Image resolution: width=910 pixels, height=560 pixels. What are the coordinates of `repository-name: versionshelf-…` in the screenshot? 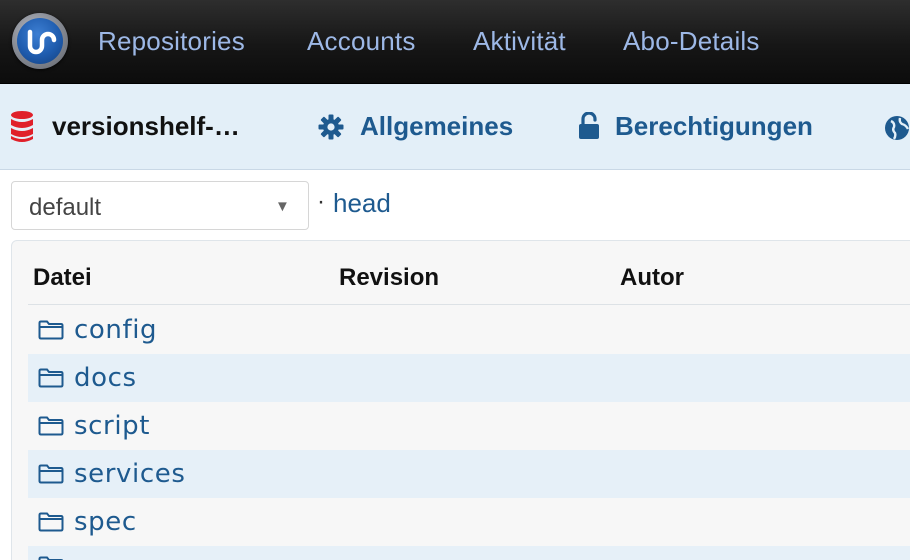 It's located at (146, 126).